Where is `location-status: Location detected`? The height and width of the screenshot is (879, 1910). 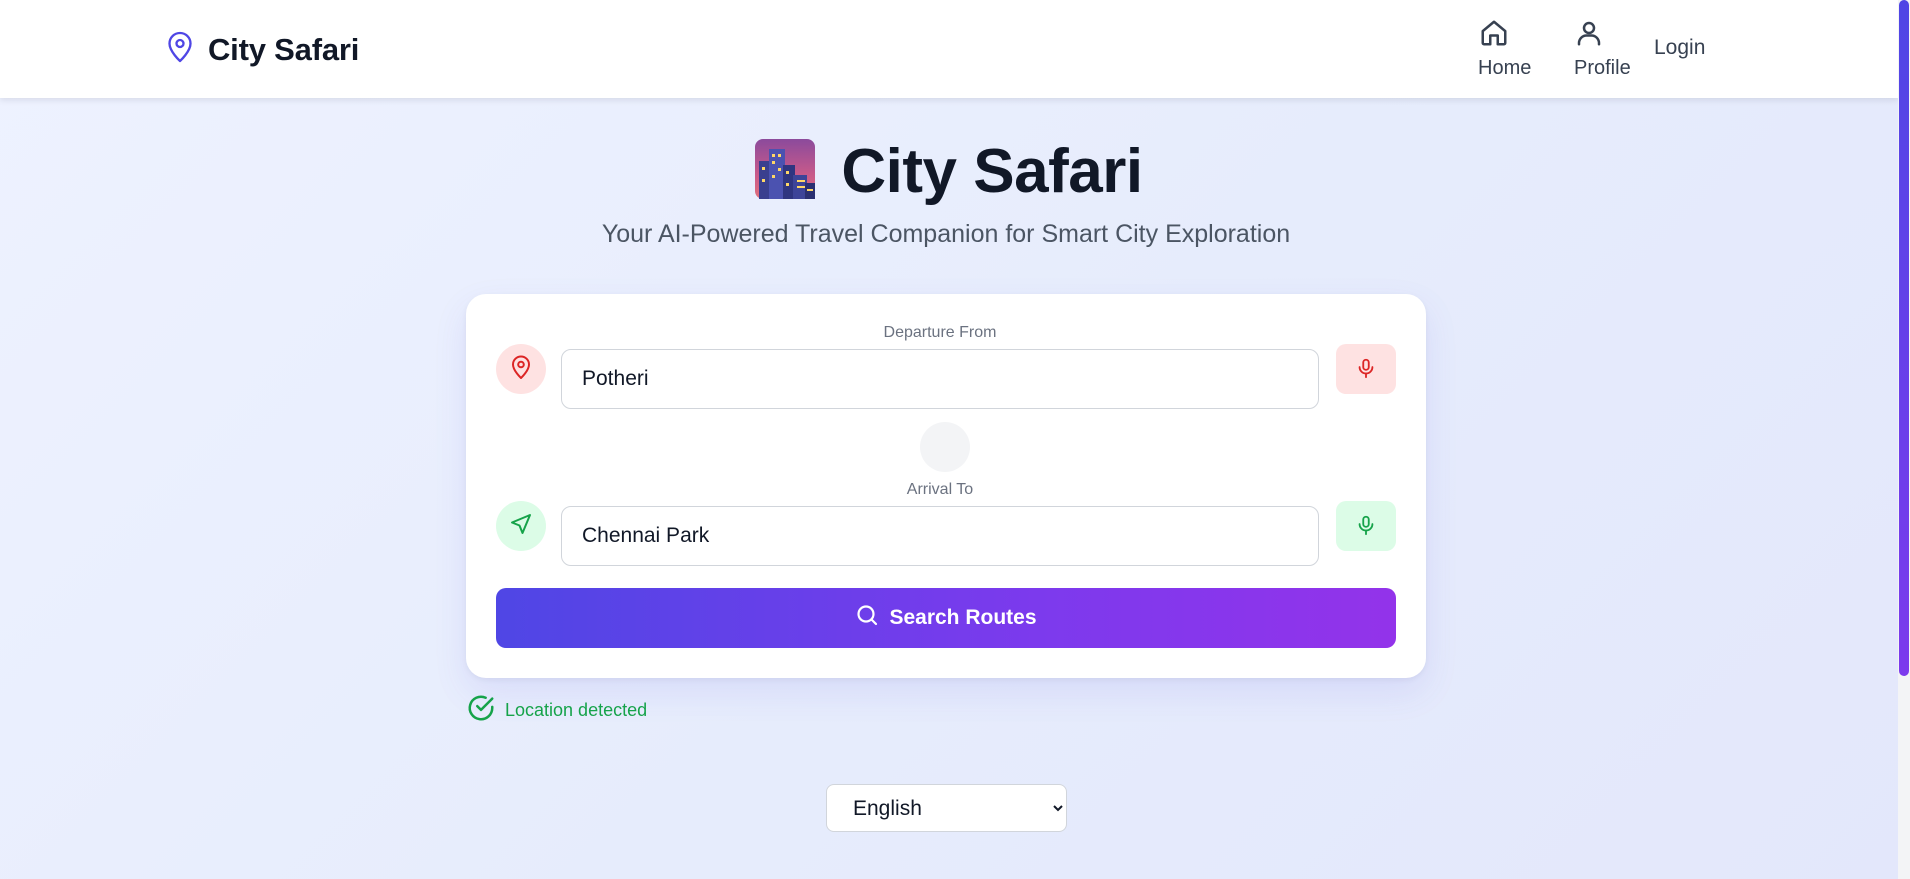
location-status: Location detected is located at coordinates (556, 710).